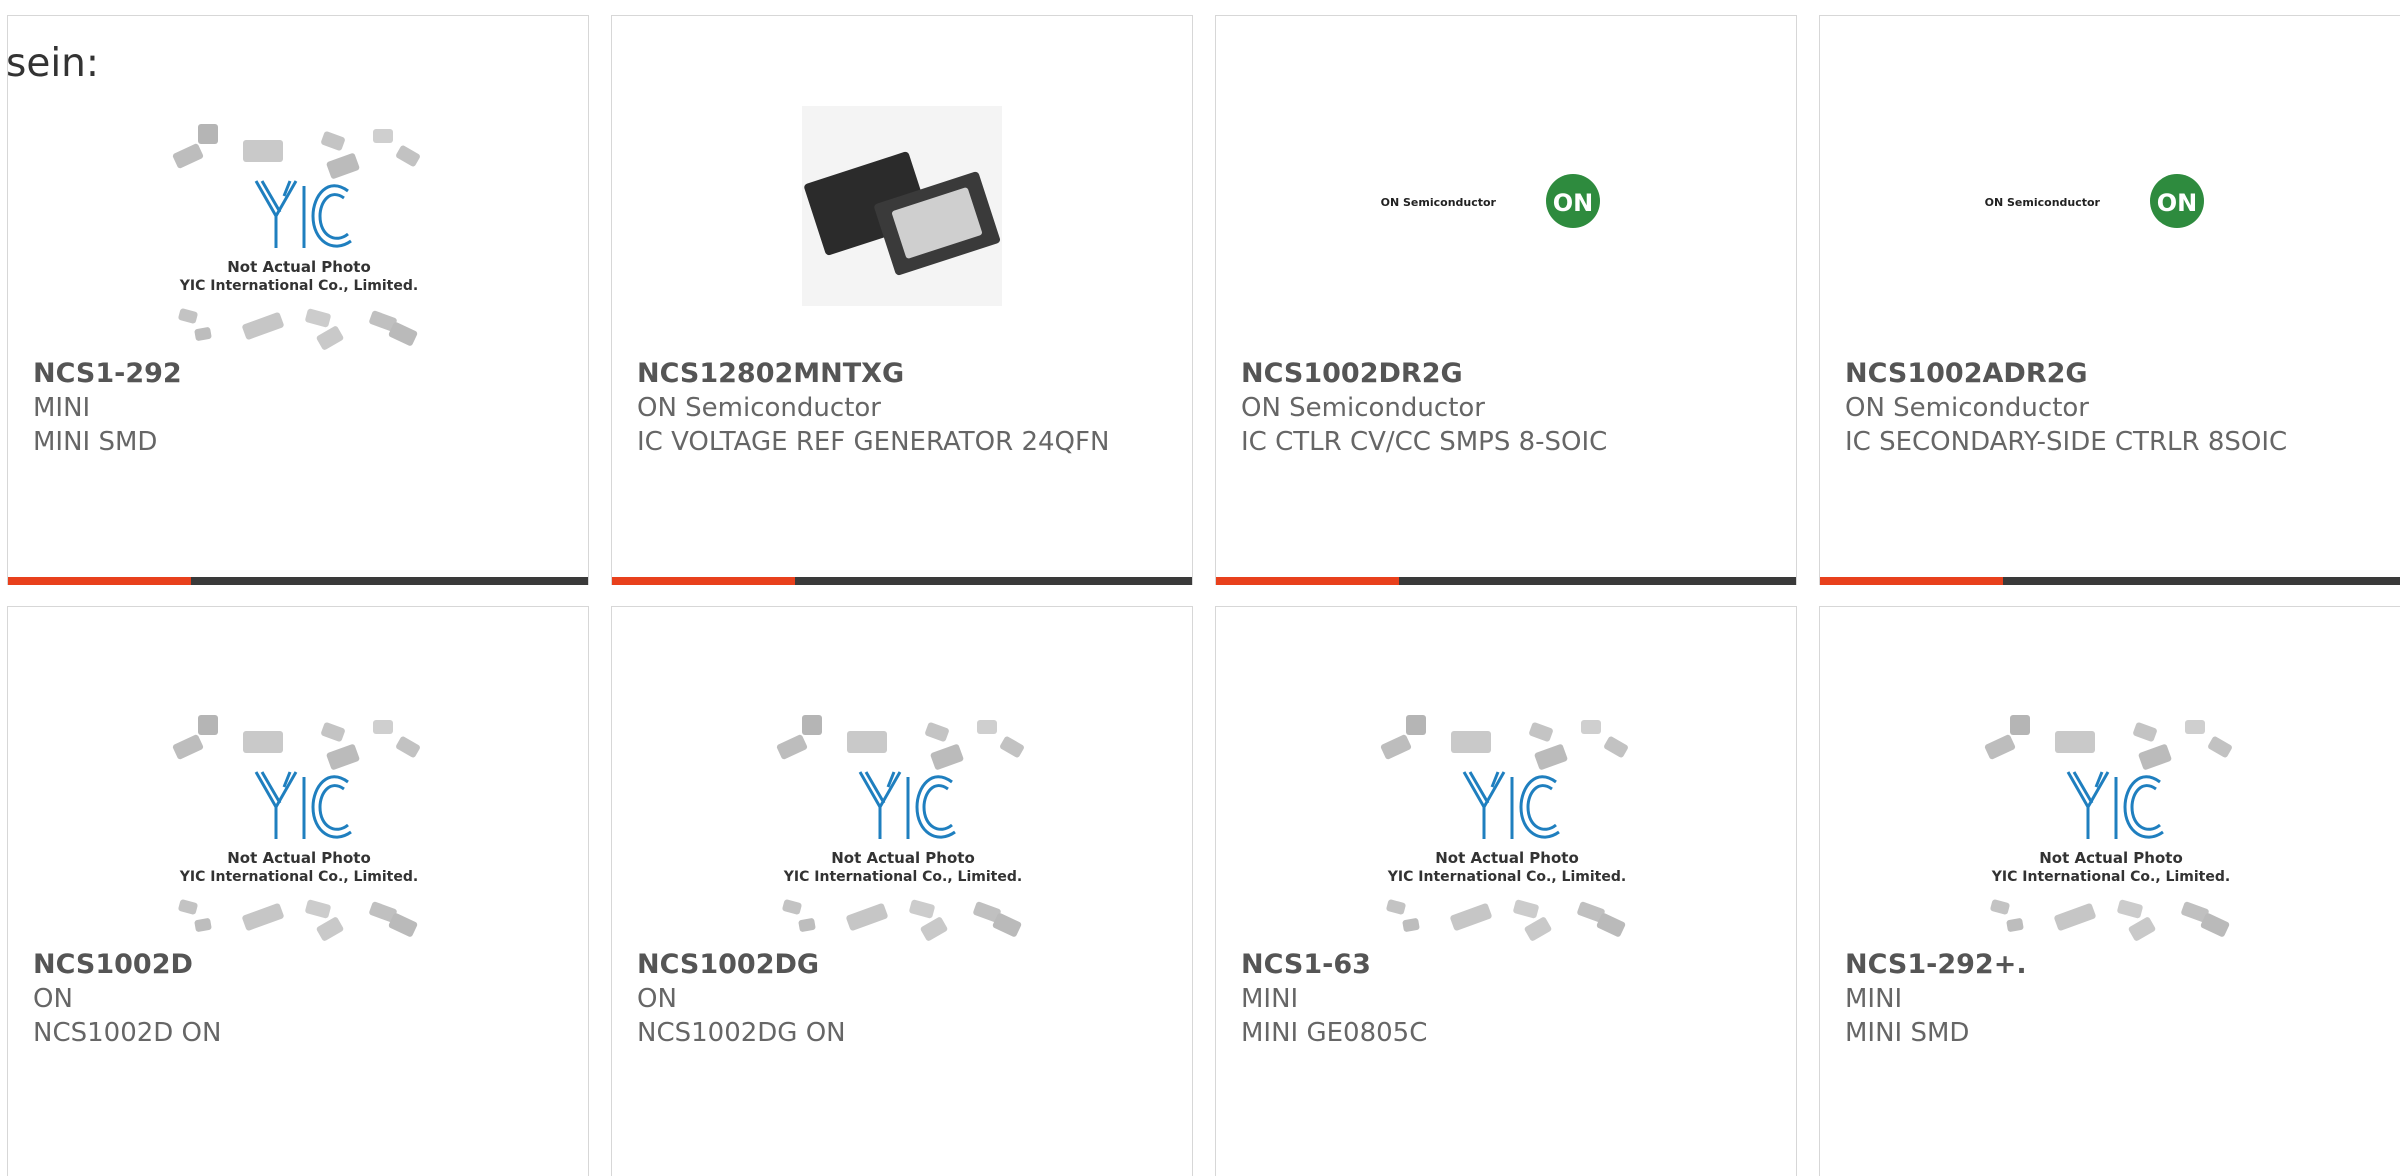  Describe the element at coordinates (1503, 374) in the screenshot. I see `product-part-number: NCS1002DR2G` at that location.